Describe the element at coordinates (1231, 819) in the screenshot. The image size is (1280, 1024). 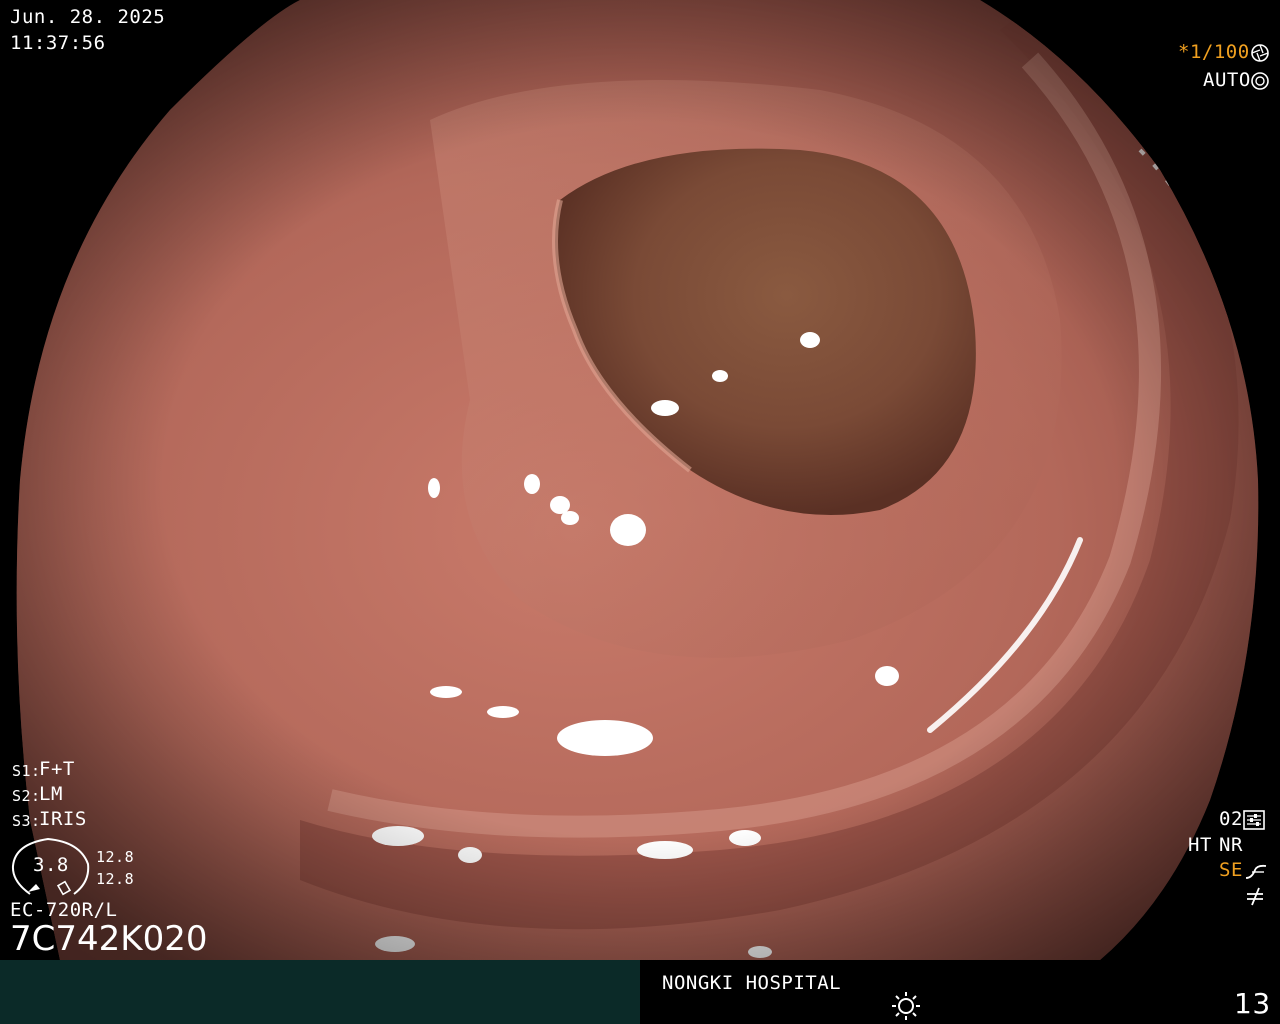
I see `level-label: 02` at that location.